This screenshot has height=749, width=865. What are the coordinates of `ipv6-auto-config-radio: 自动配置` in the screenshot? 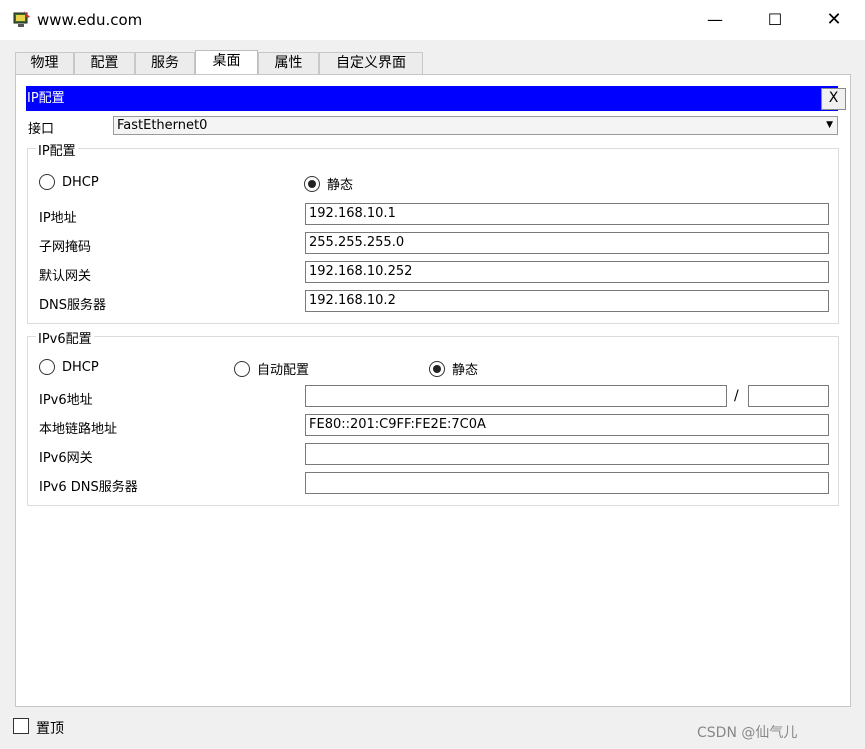 It's located at (271, 368).